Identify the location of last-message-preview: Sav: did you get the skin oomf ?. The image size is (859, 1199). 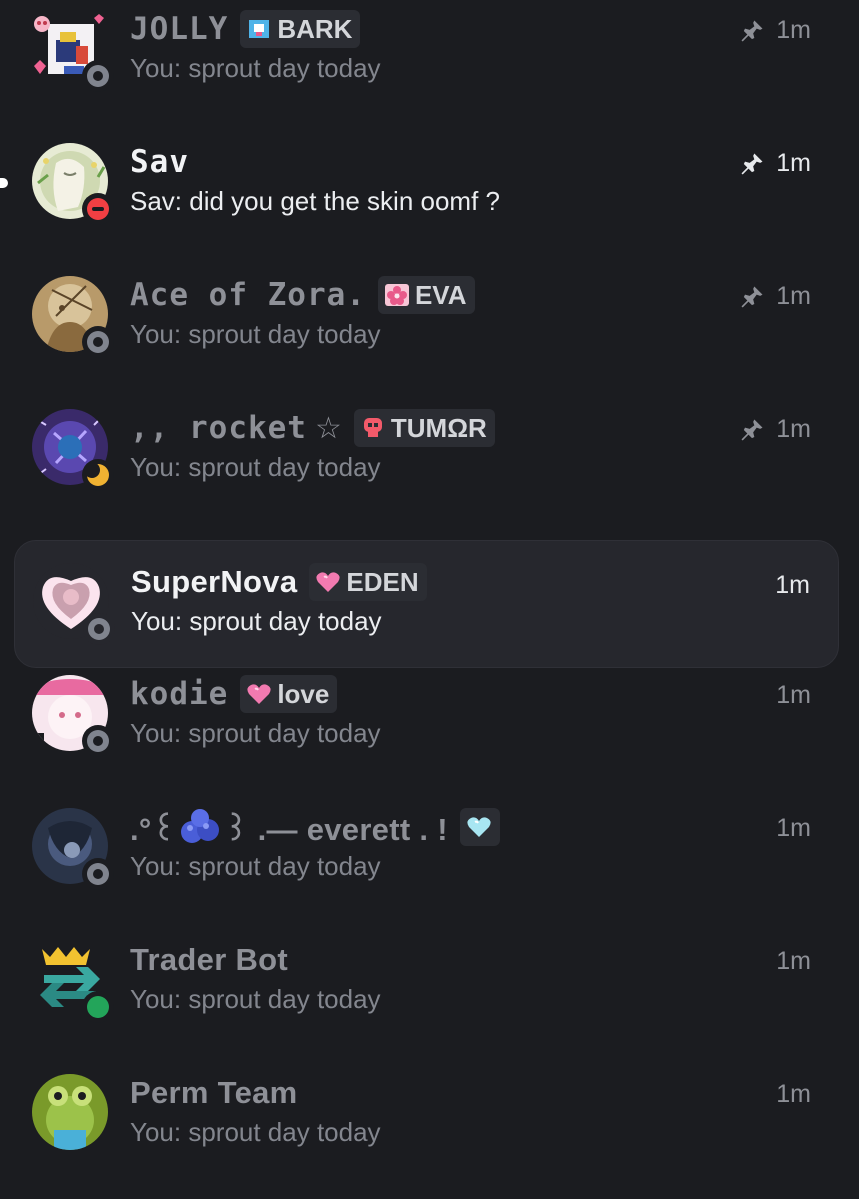
(315, 201).